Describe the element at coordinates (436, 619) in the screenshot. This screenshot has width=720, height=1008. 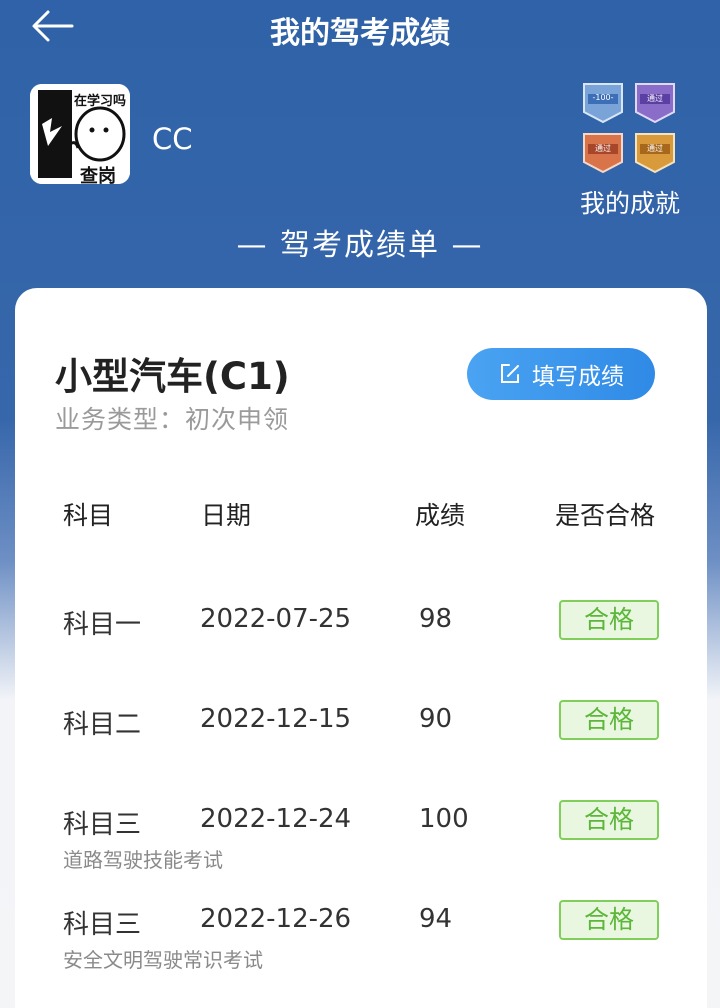
I see `row-score: 98` at that location.